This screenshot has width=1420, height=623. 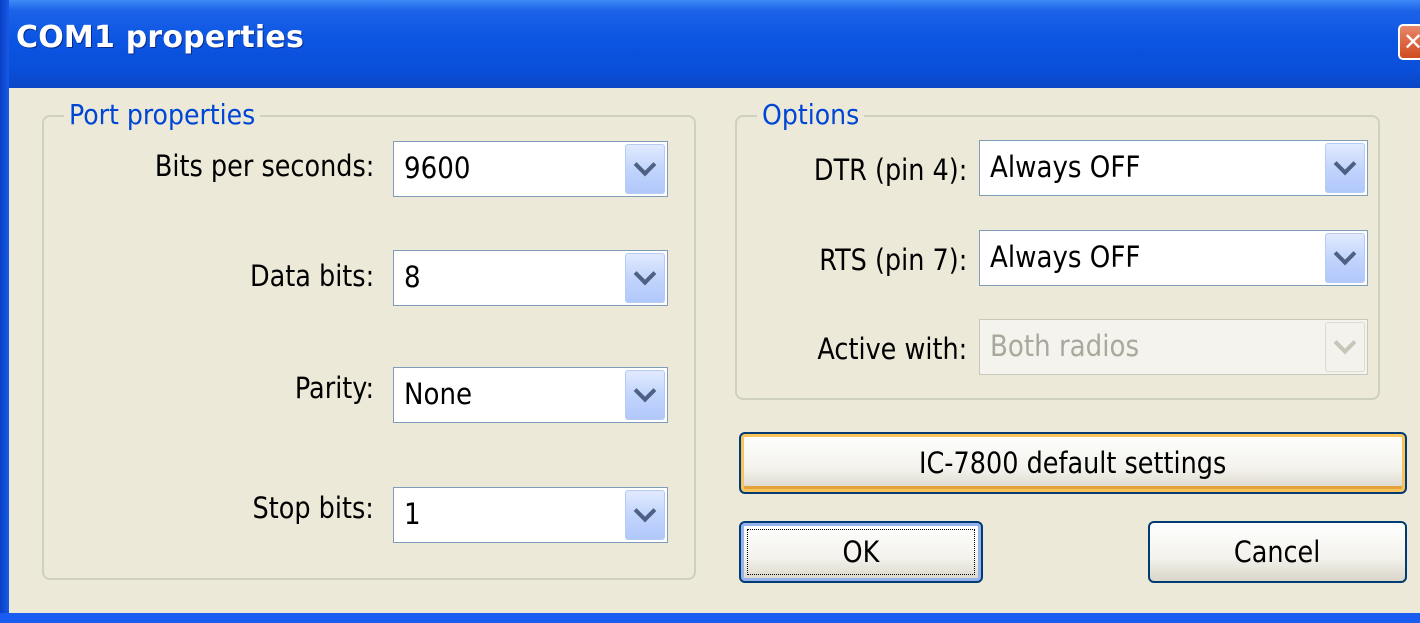 I want to click on parity-value: None, so click(x=438, y=394).